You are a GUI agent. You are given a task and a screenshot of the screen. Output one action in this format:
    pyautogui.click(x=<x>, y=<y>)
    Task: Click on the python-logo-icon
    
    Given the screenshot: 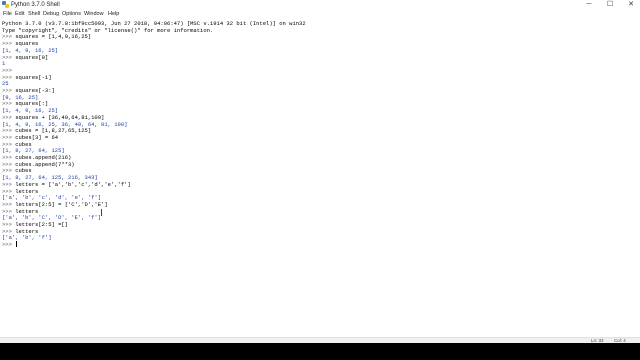 What is the action you would take?
    pyautogui.click(x=5, y=4)
    